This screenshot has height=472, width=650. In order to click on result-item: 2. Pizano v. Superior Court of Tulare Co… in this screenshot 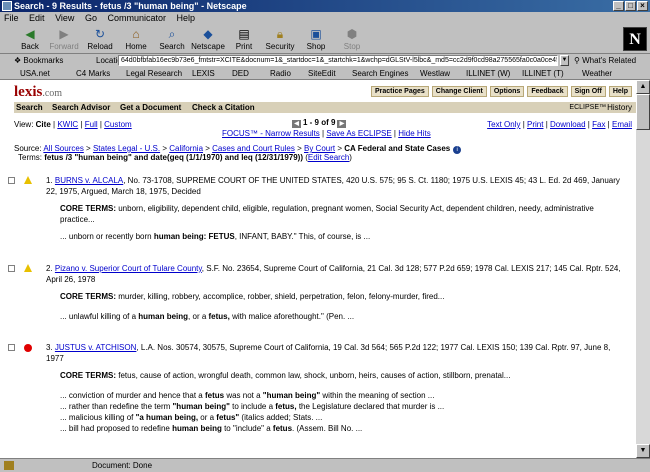, I will do `click(320, 298)`.